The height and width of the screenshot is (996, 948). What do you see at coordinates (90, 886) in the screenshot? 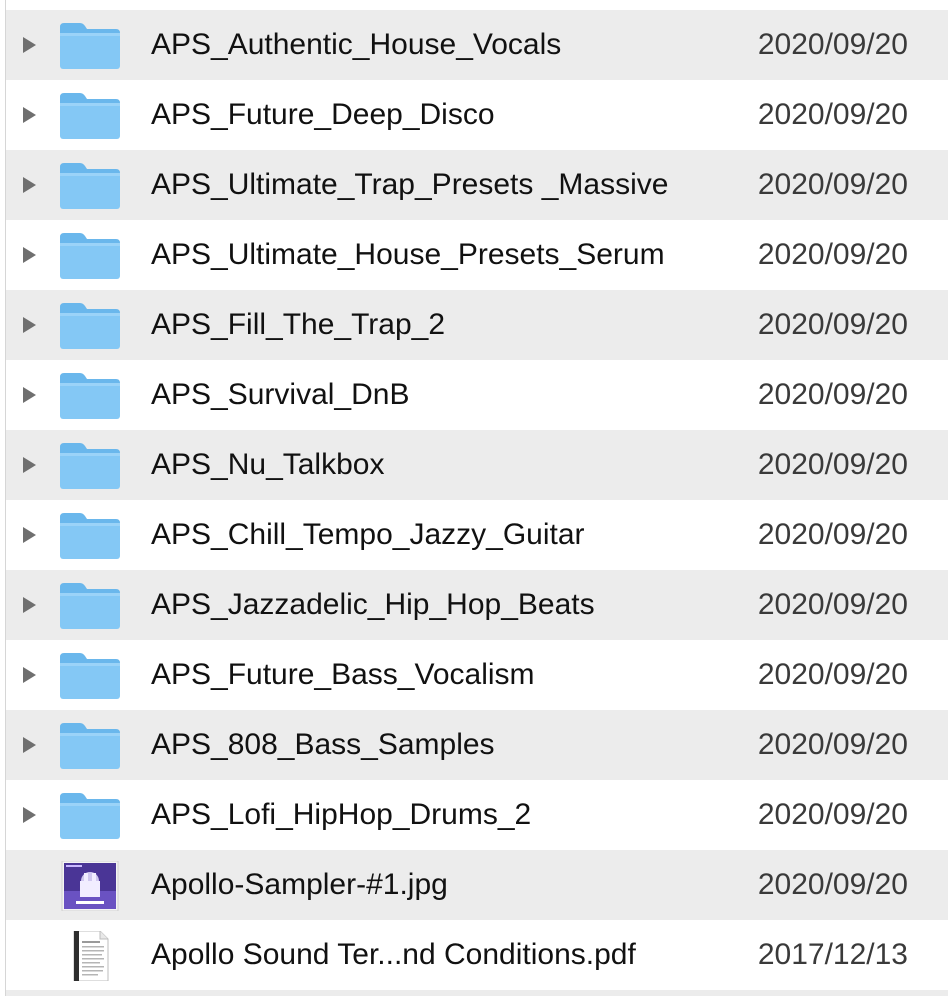
I see `image-thumbnail-icon` at bounding box center [90, 886].